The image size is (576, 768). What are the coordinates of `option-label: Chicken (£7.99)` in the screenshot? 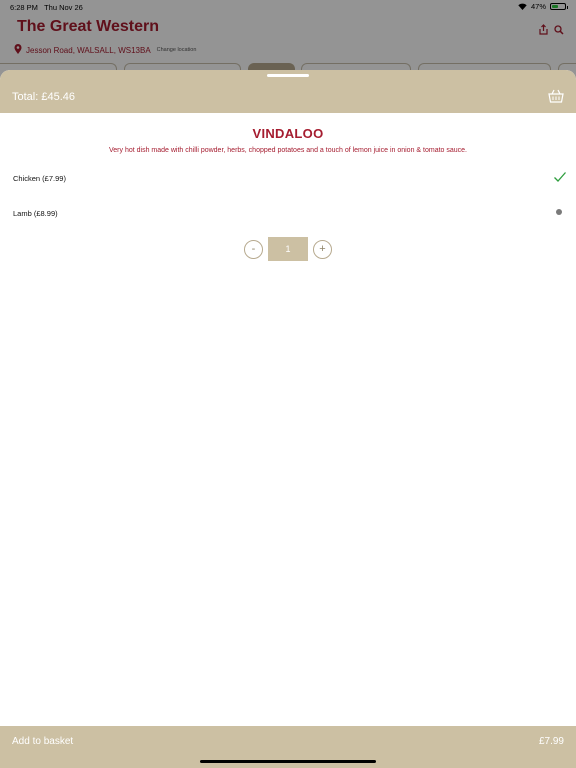 It's located at (39, 178).